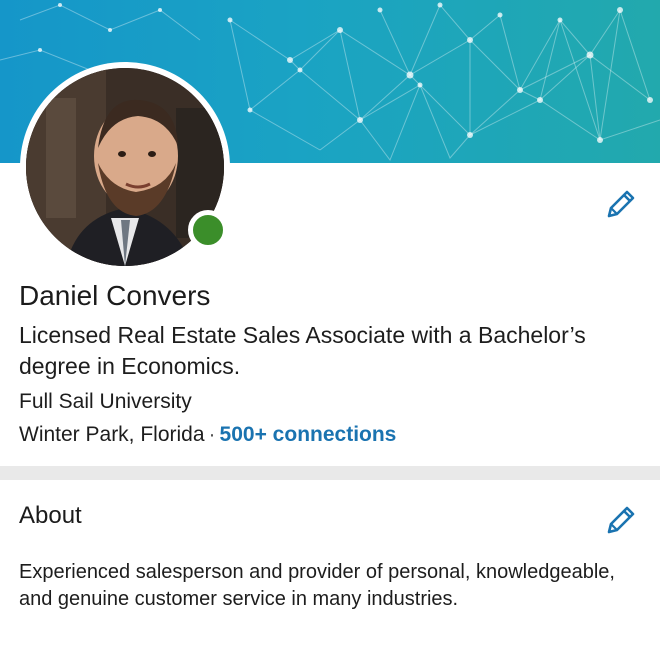  I want to click on profile-school: Full Sail University, so click(105, 402).